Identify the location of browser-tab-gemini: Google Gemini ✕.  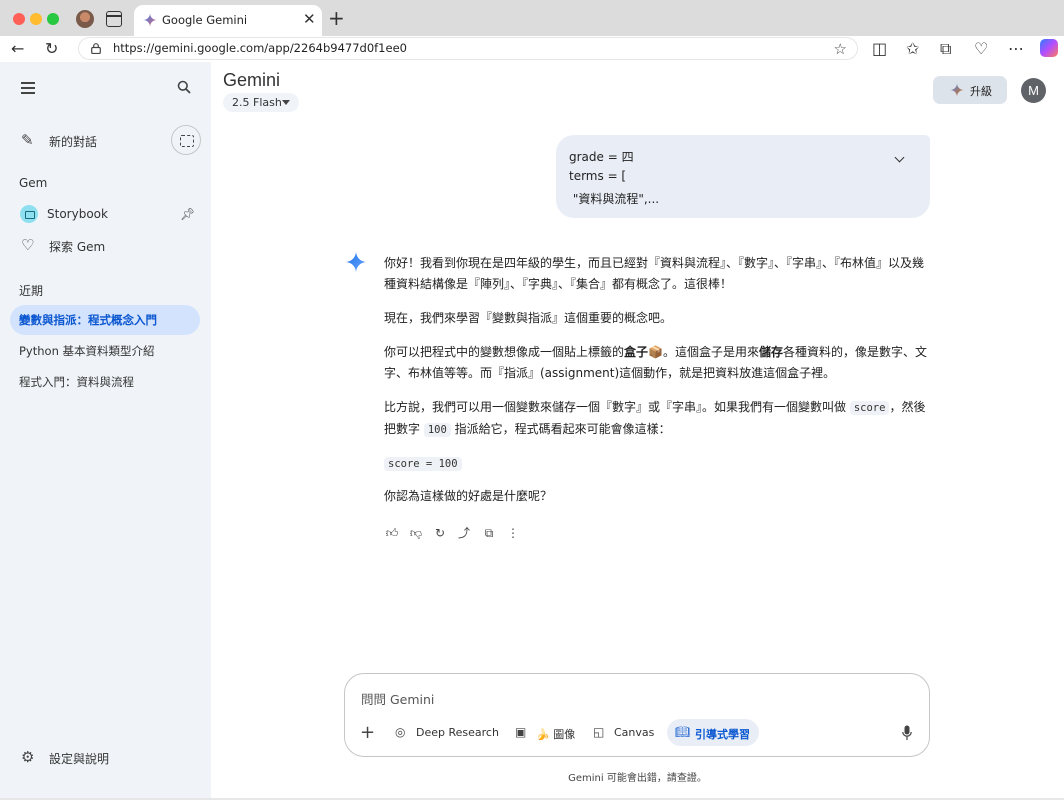
(228, 20).